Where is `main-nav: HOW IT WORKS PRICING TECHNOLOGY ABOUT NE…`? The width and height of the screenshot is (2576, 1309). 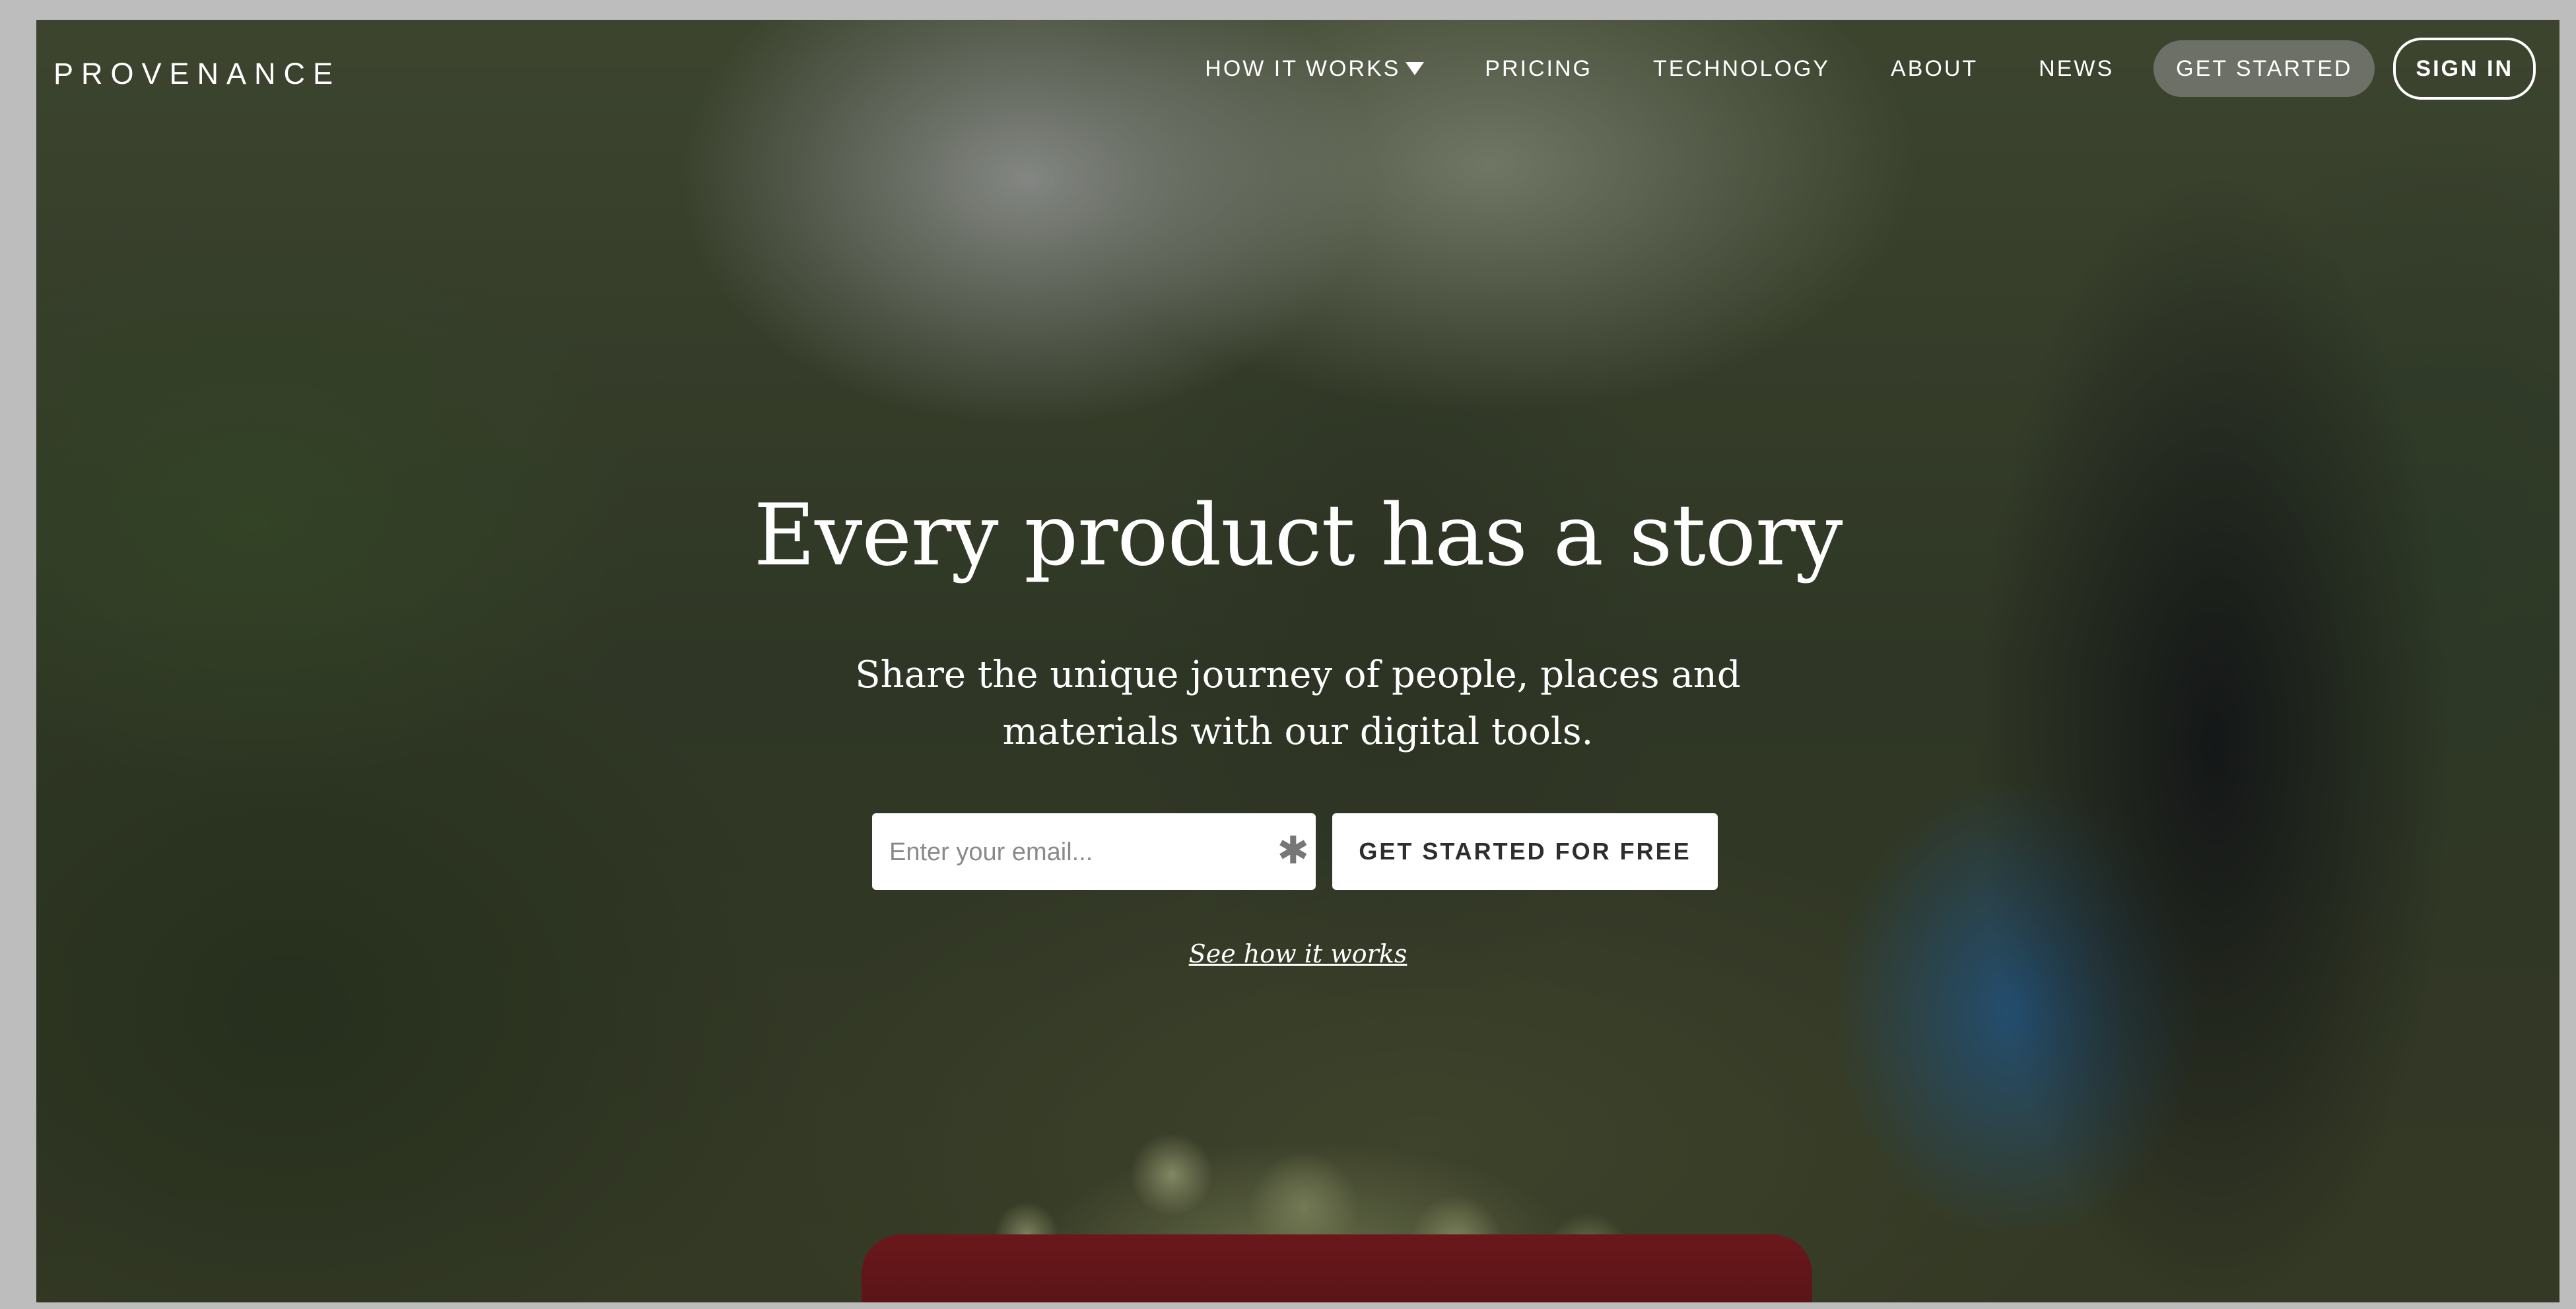
main-nav: HOW IT WORKS PRICING TECHNOLOGY ABOUT NE… is located at coordinates (1871, 68).